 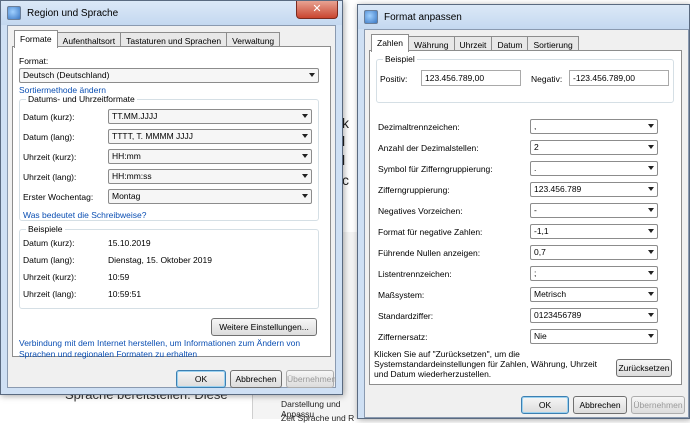 I want to click on example-value: 10:59, so click(x=119, y=277).